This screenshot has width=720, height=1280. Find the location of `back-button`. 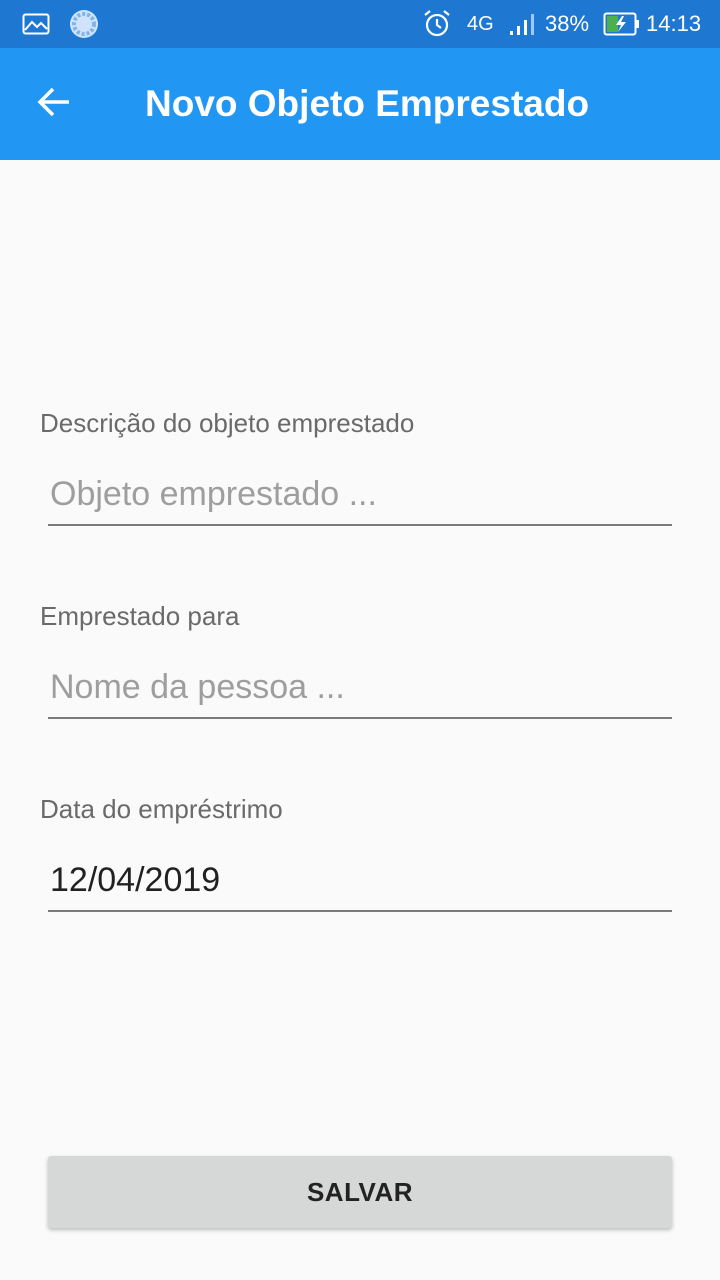

back-button is located at coordinates (54, 104).